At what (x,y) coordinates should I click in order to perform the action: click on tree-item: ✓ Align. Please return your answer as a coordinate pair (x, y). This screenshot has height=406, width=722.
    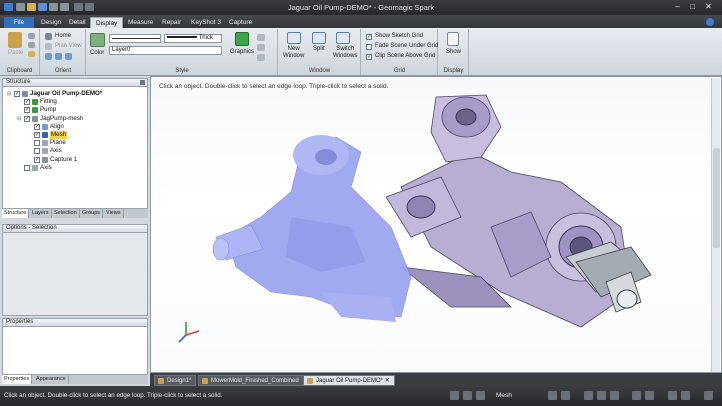
    Looking at the image, I should click on (75, 127).